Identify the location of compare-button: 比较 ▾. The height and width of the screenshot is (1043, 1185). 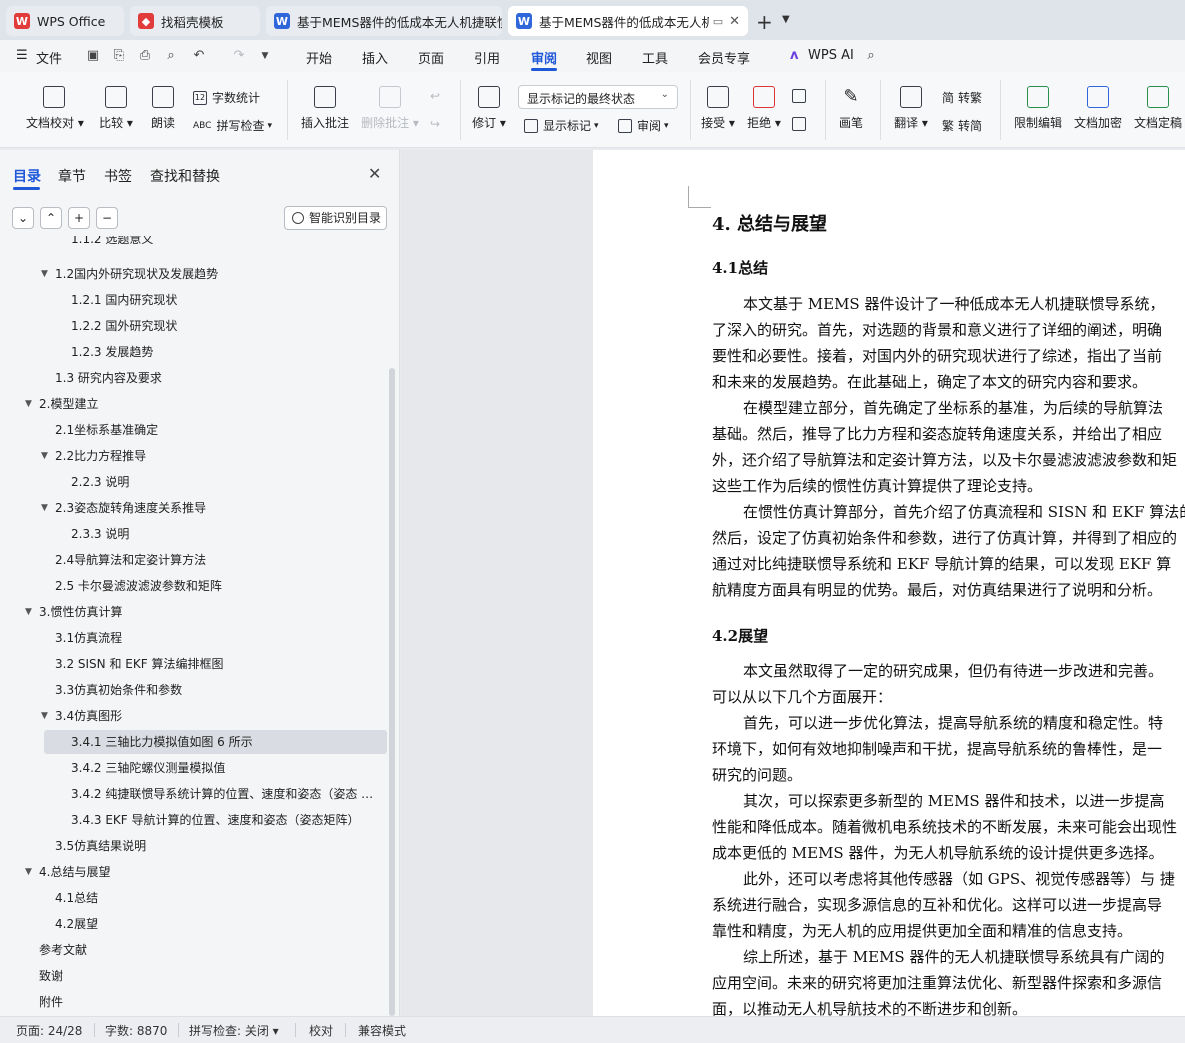
(116, 108).